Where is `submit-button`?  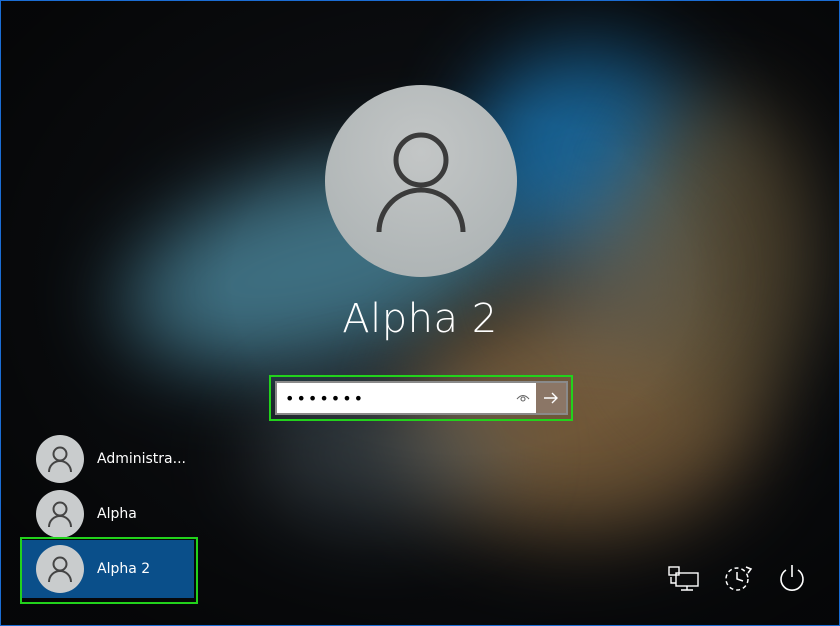
submit-button is located at coordinates (551, 398).